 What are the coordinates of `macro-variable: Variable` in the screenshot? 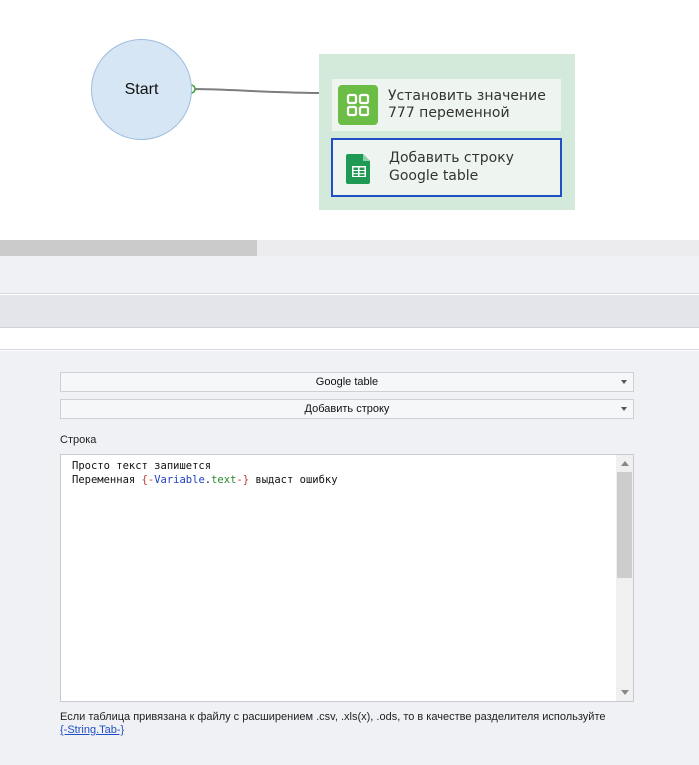 It's located at (179, 480).